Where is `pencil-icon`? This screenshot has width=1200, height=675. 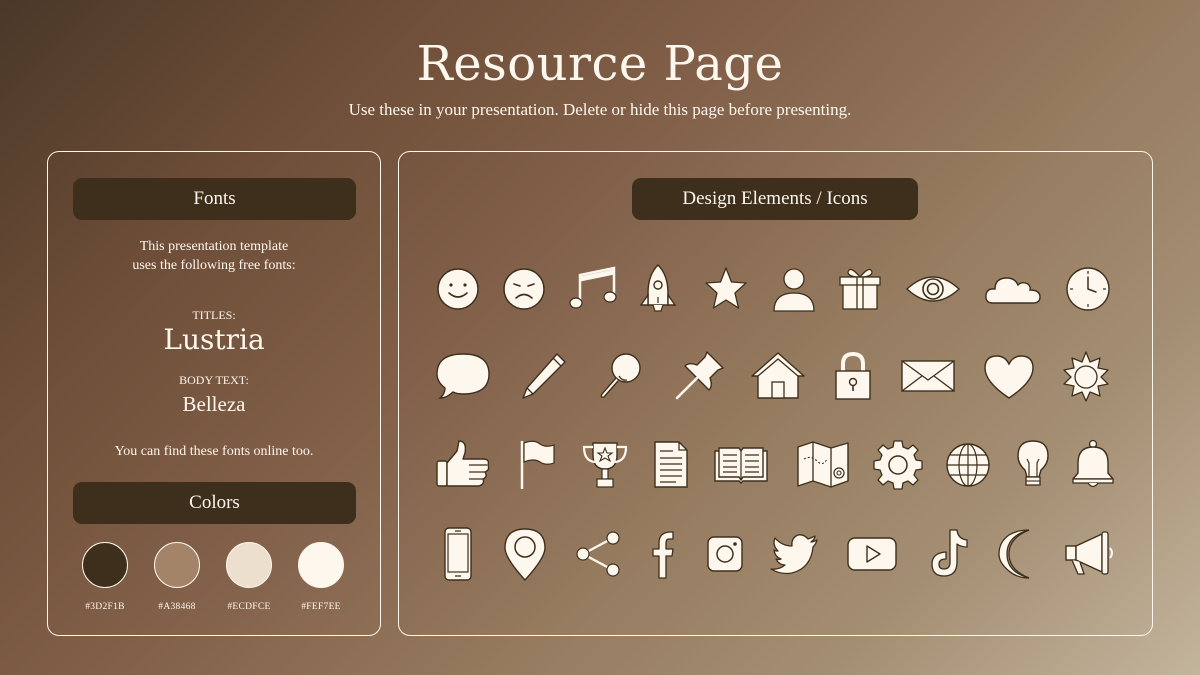
pencil-icon is located at coordinates (543, 376).